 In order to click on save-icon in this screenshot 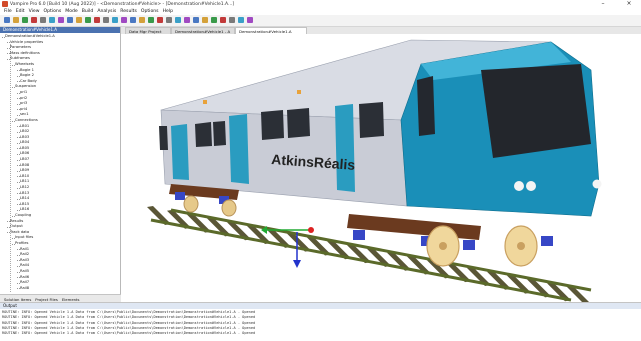, I will do `click(25, 20)`.